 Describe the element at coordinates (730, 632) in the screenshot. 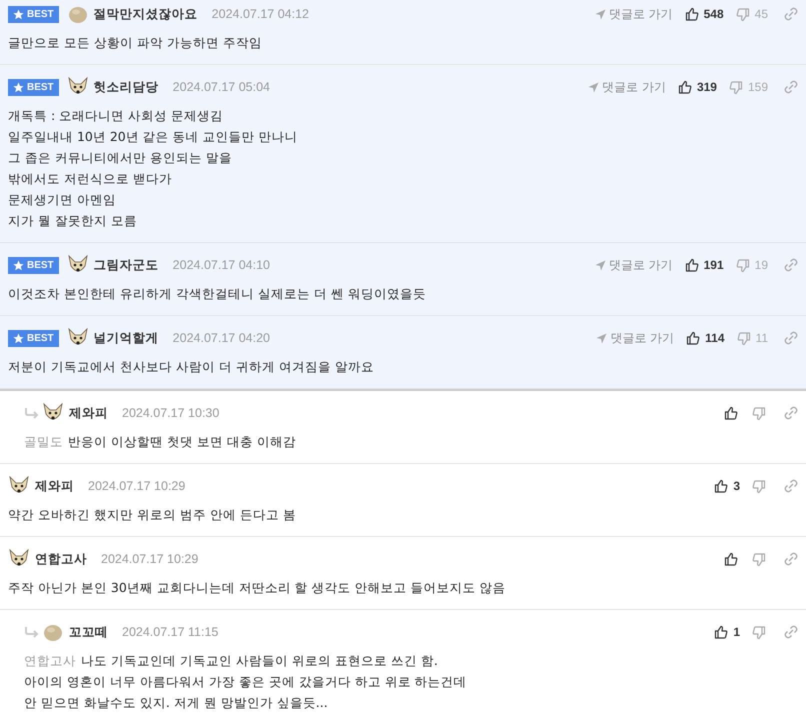

I see `like-button: 1` at that location.